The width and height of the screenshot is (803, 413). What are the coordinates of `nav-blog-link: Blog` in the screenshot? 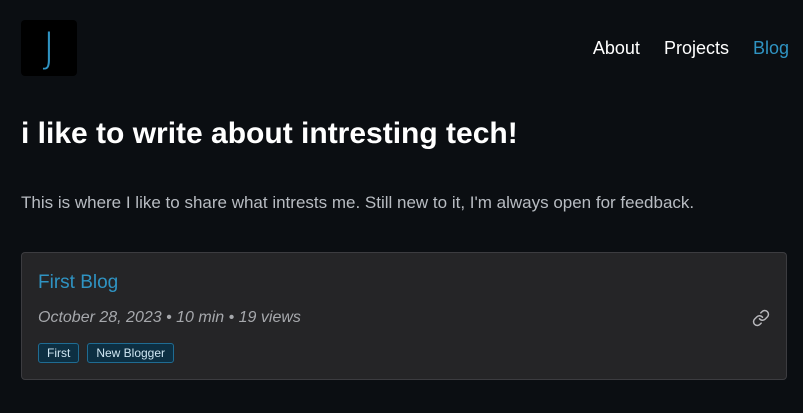 It's located at (771, 48).